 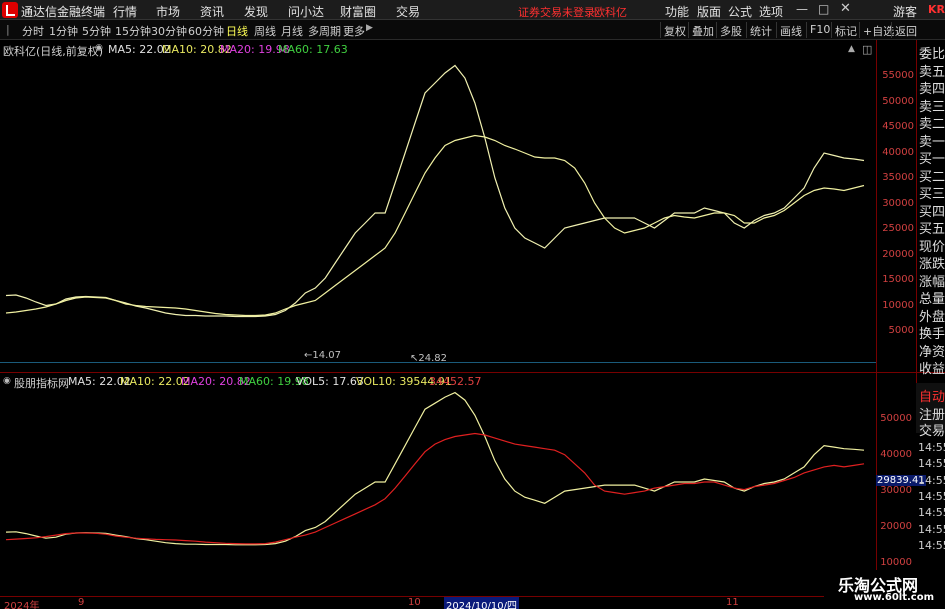 What do you see at coordinates (292, 31) in the screenshot?
I see `tab-monthly: 月线` at bounding box center [292, 31].